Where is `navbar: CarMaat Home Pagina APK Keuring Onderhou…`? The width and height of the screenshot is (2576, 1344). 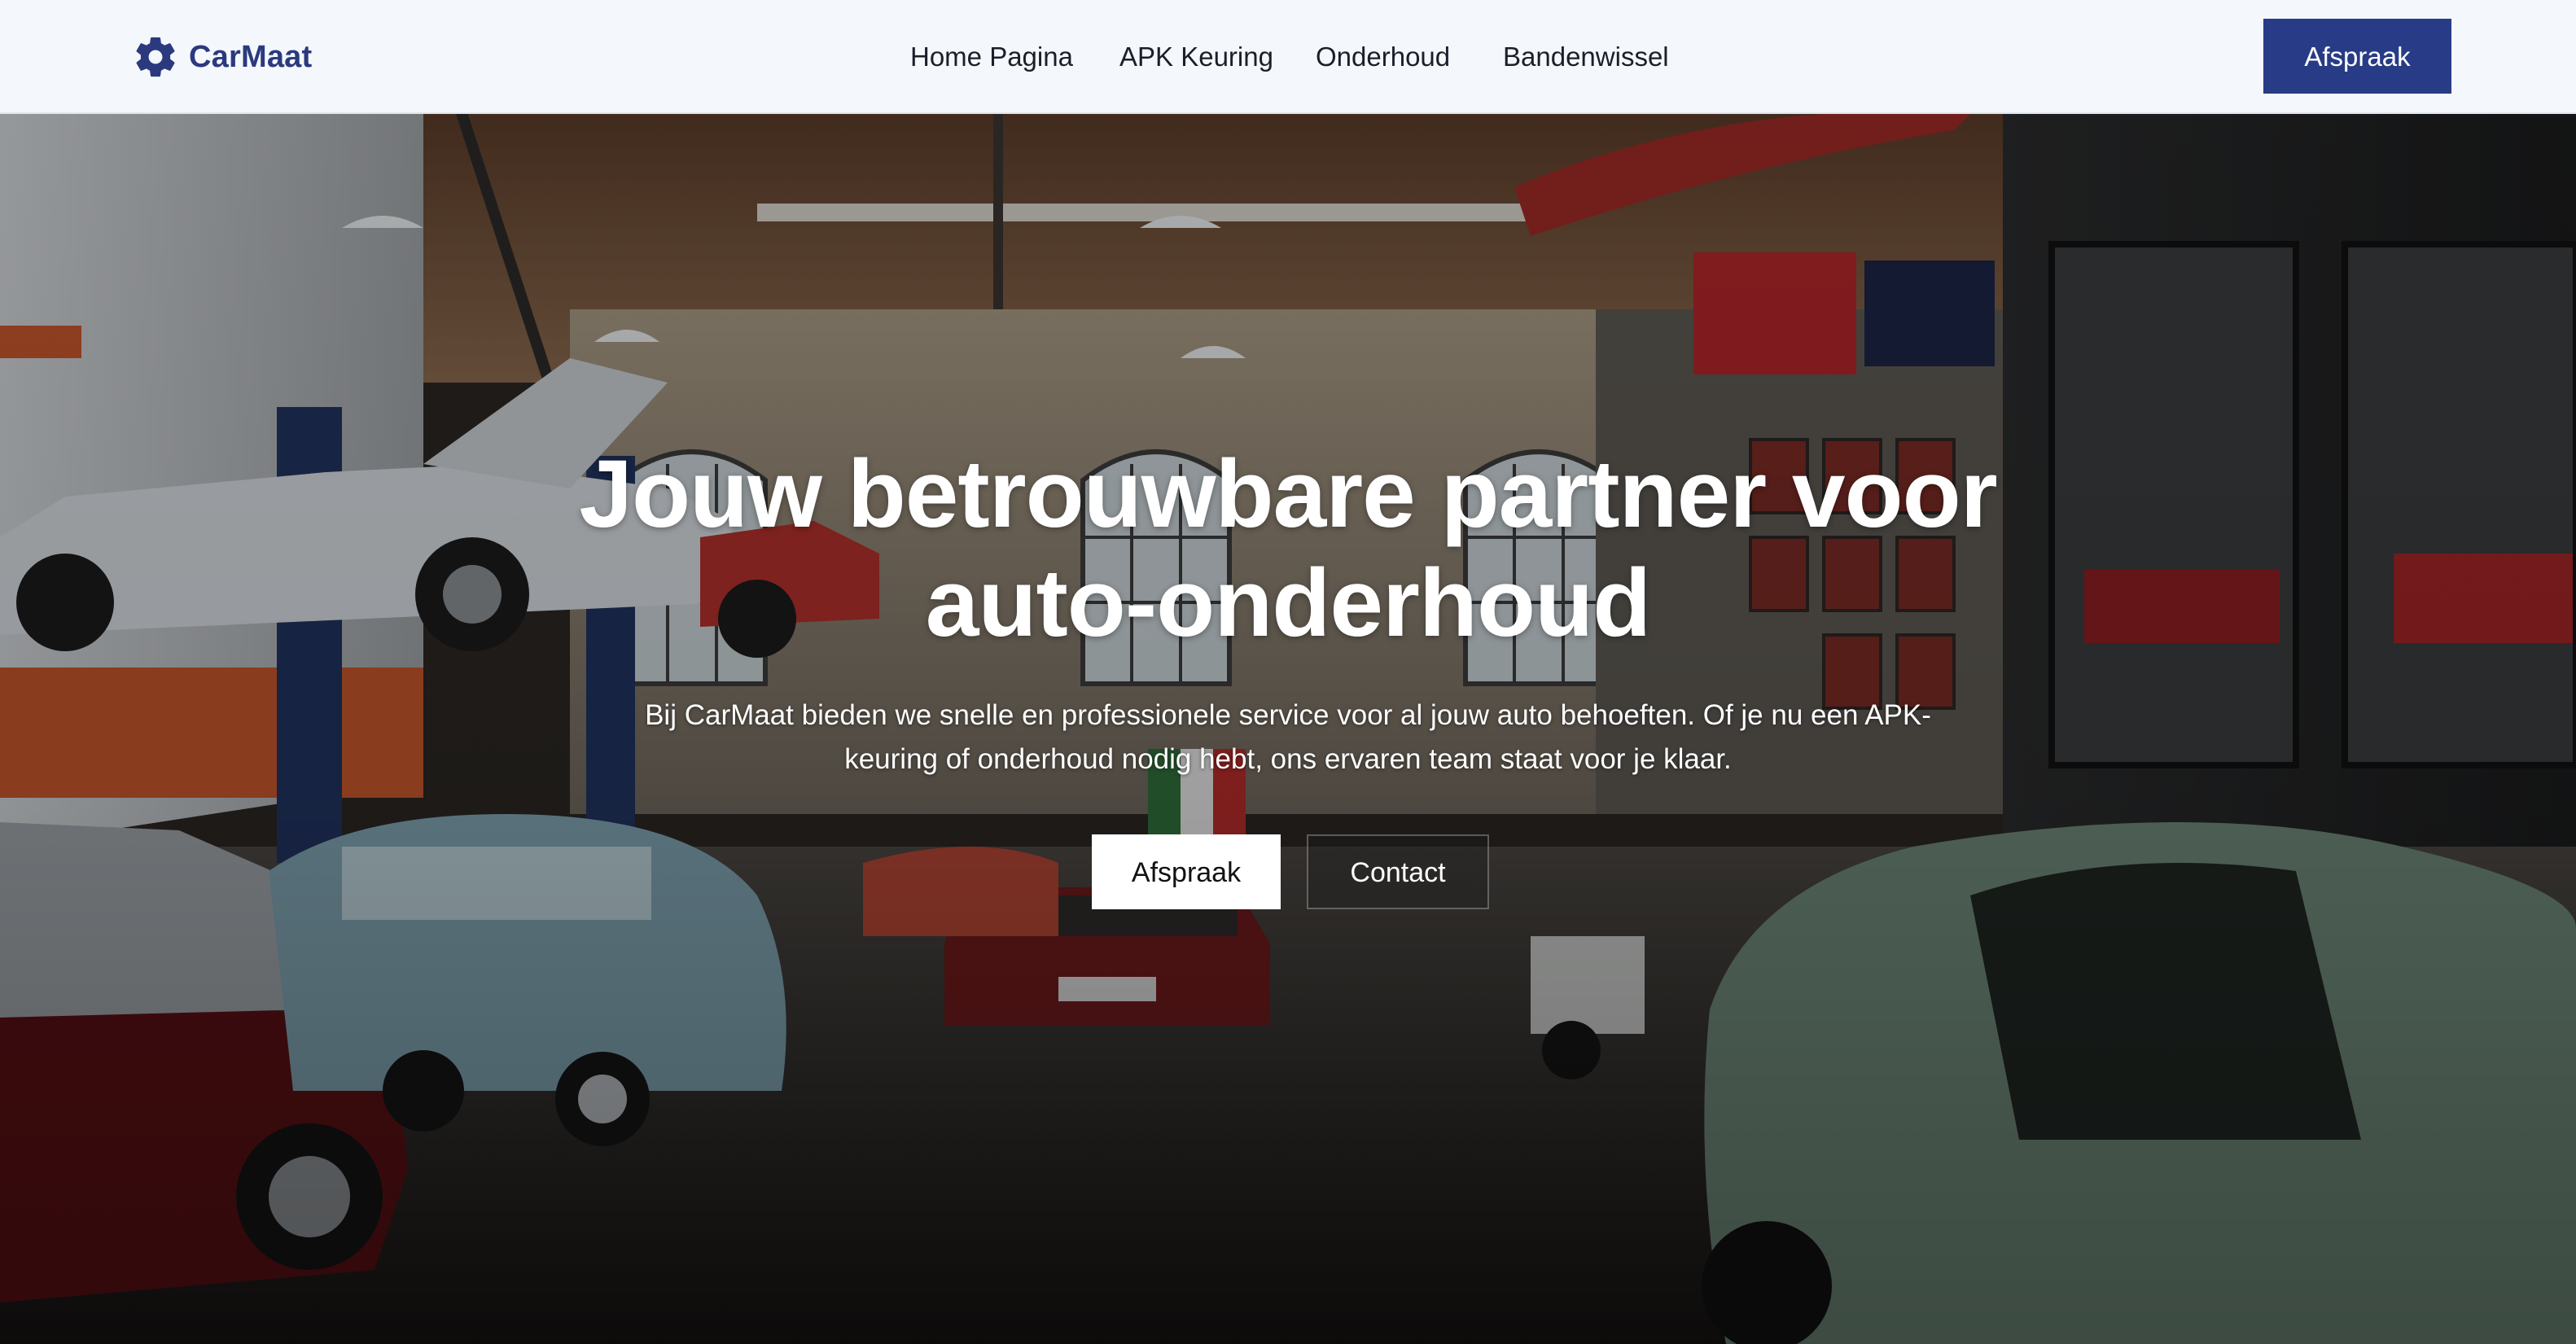
navbar: CarMaat Home Pagina APK Keuring Onderhou… is located at coordinates (1288, 57).